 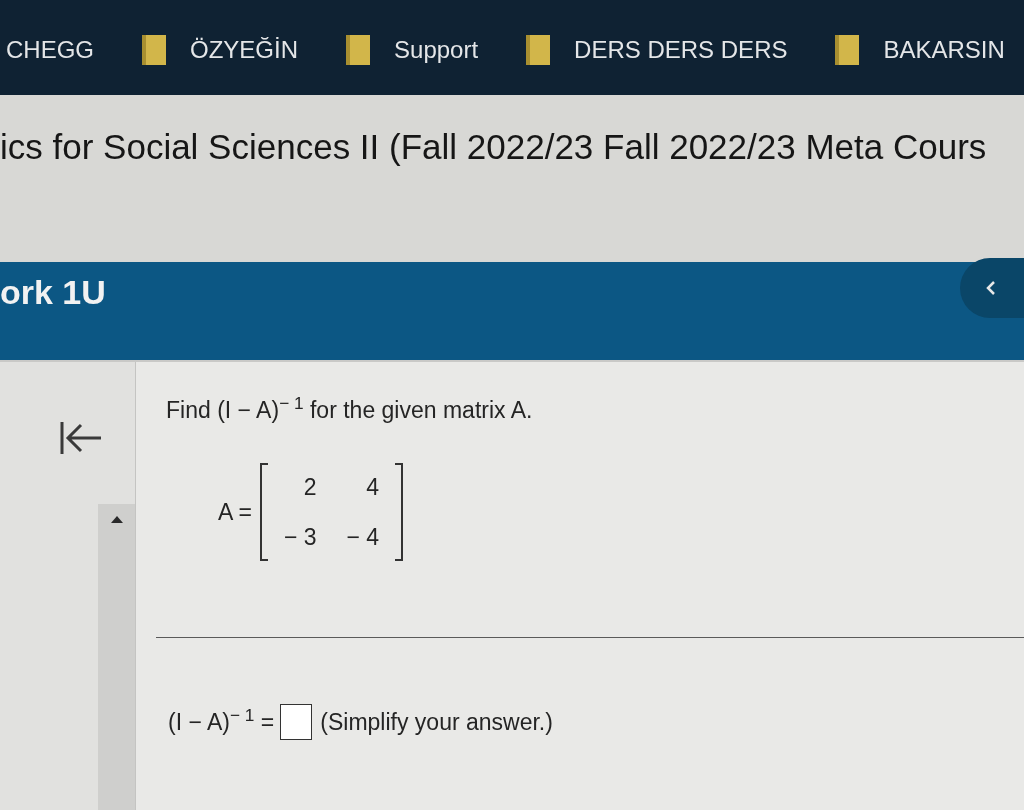 I want to click on bookmark-link: BAKARSIN, so click(x=920, y=49).